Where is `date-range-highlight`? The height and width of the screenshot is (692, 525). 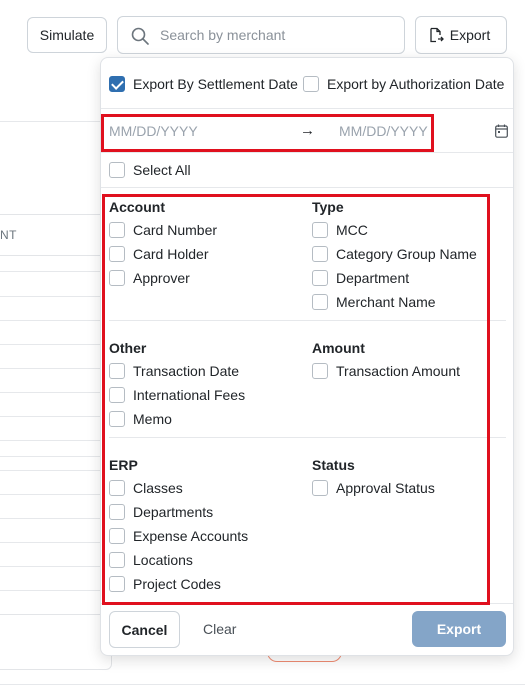
date-range-highlight is located at coordinates (267, 133).